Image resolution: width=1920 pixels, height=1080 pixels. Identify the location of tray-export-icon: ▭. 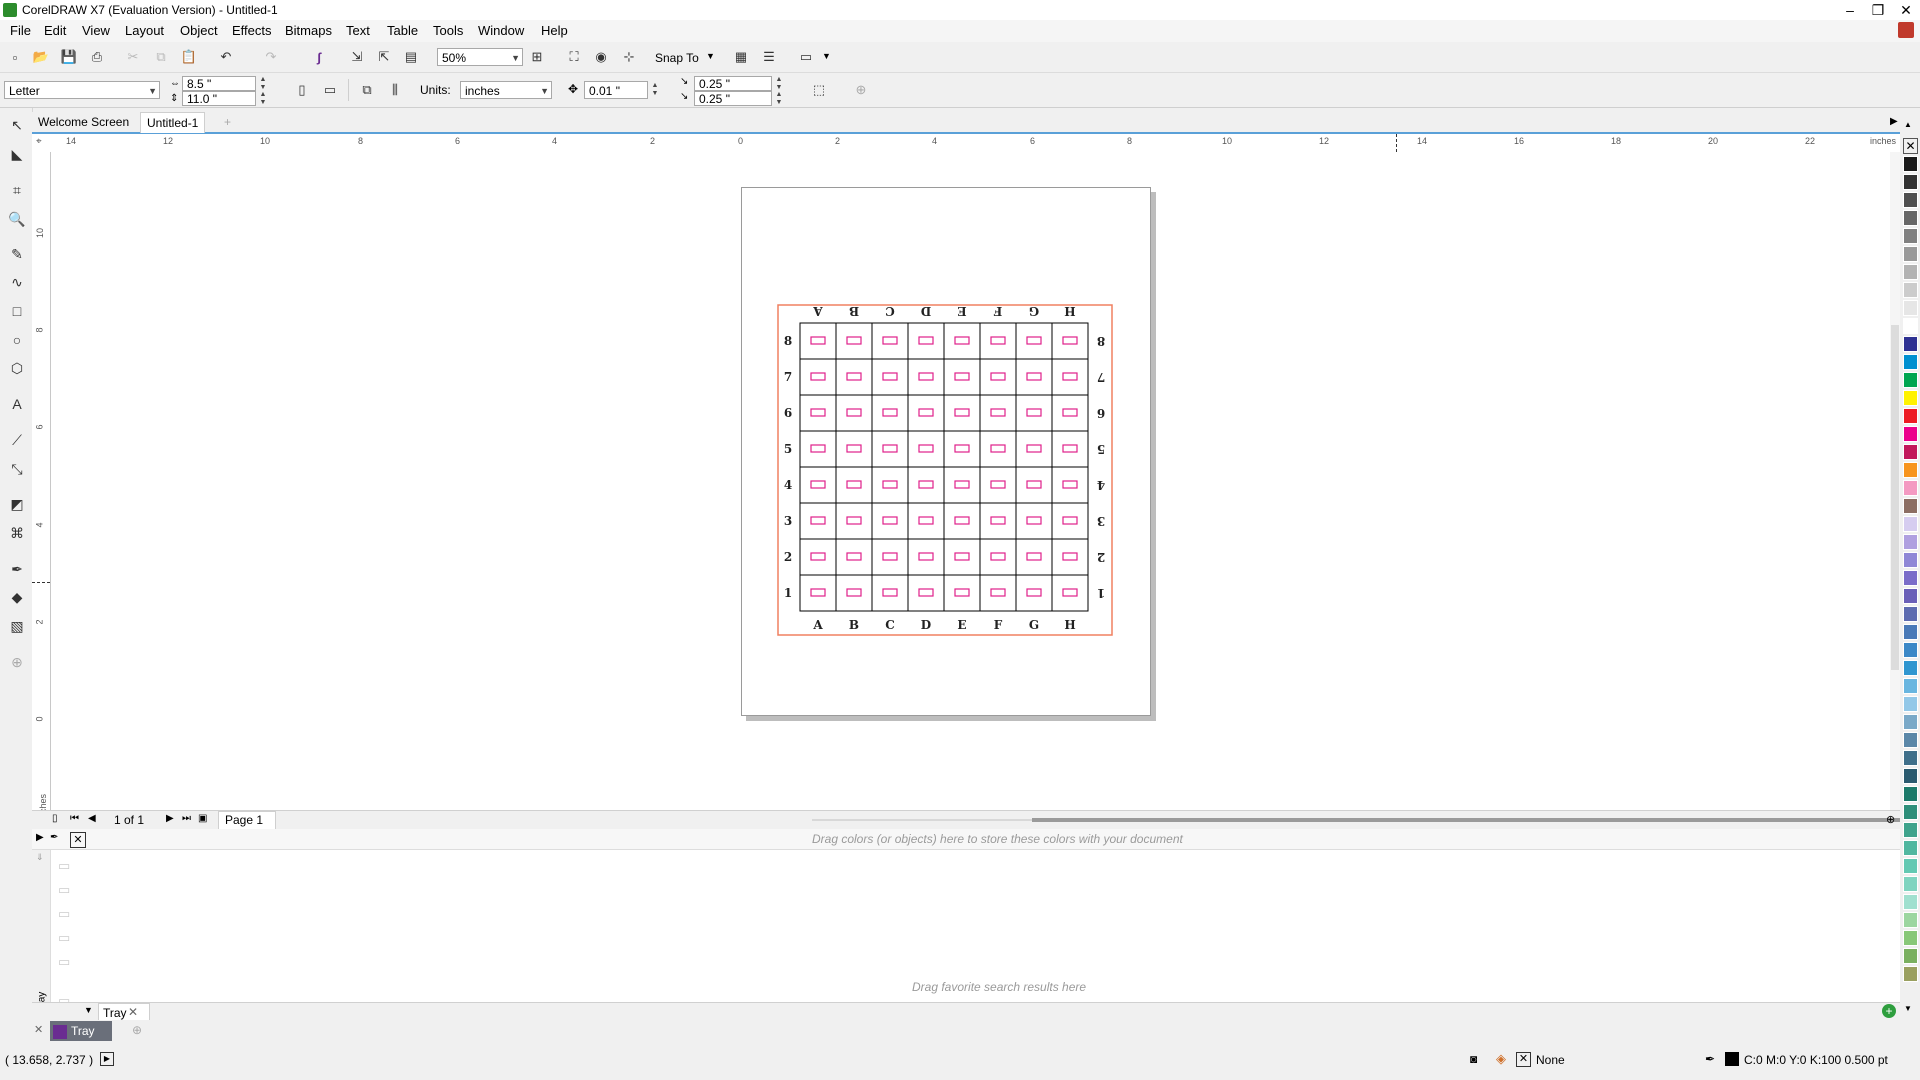
(64, 962).